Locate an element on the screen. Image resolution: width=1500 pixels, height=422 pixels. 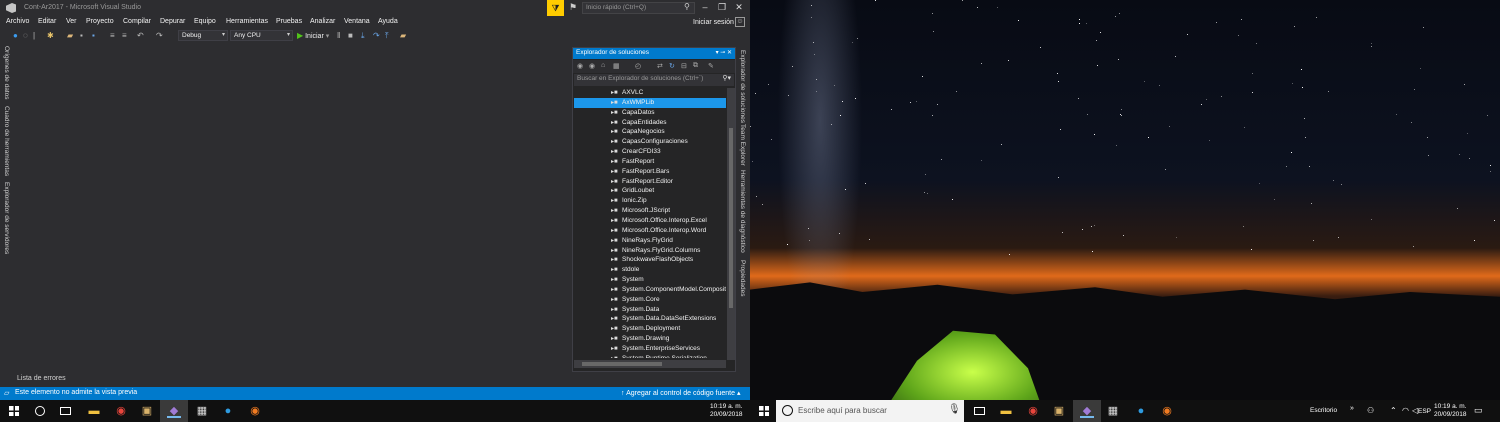
vertical-scrollbar is located at coordinates (731, 224).